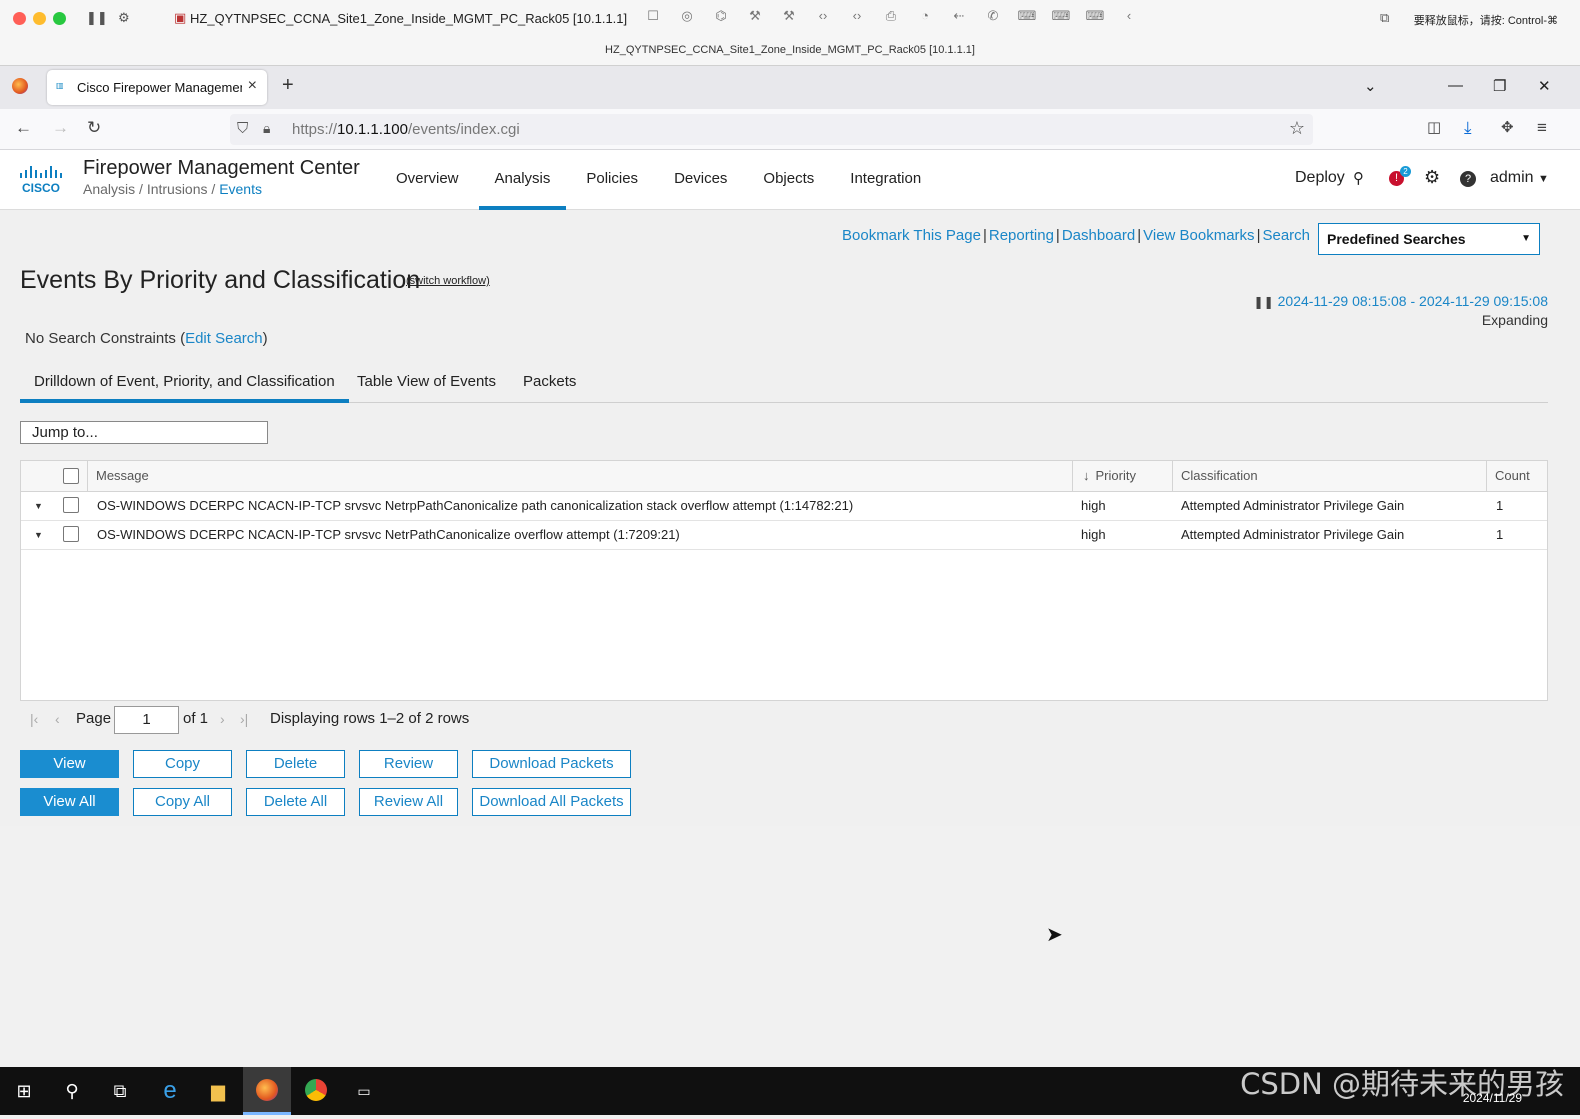 Image resolution: width=1580 pixels, height=1119 pixels. I want to click on edit-search-link: Edit Search, so click(224, 338).